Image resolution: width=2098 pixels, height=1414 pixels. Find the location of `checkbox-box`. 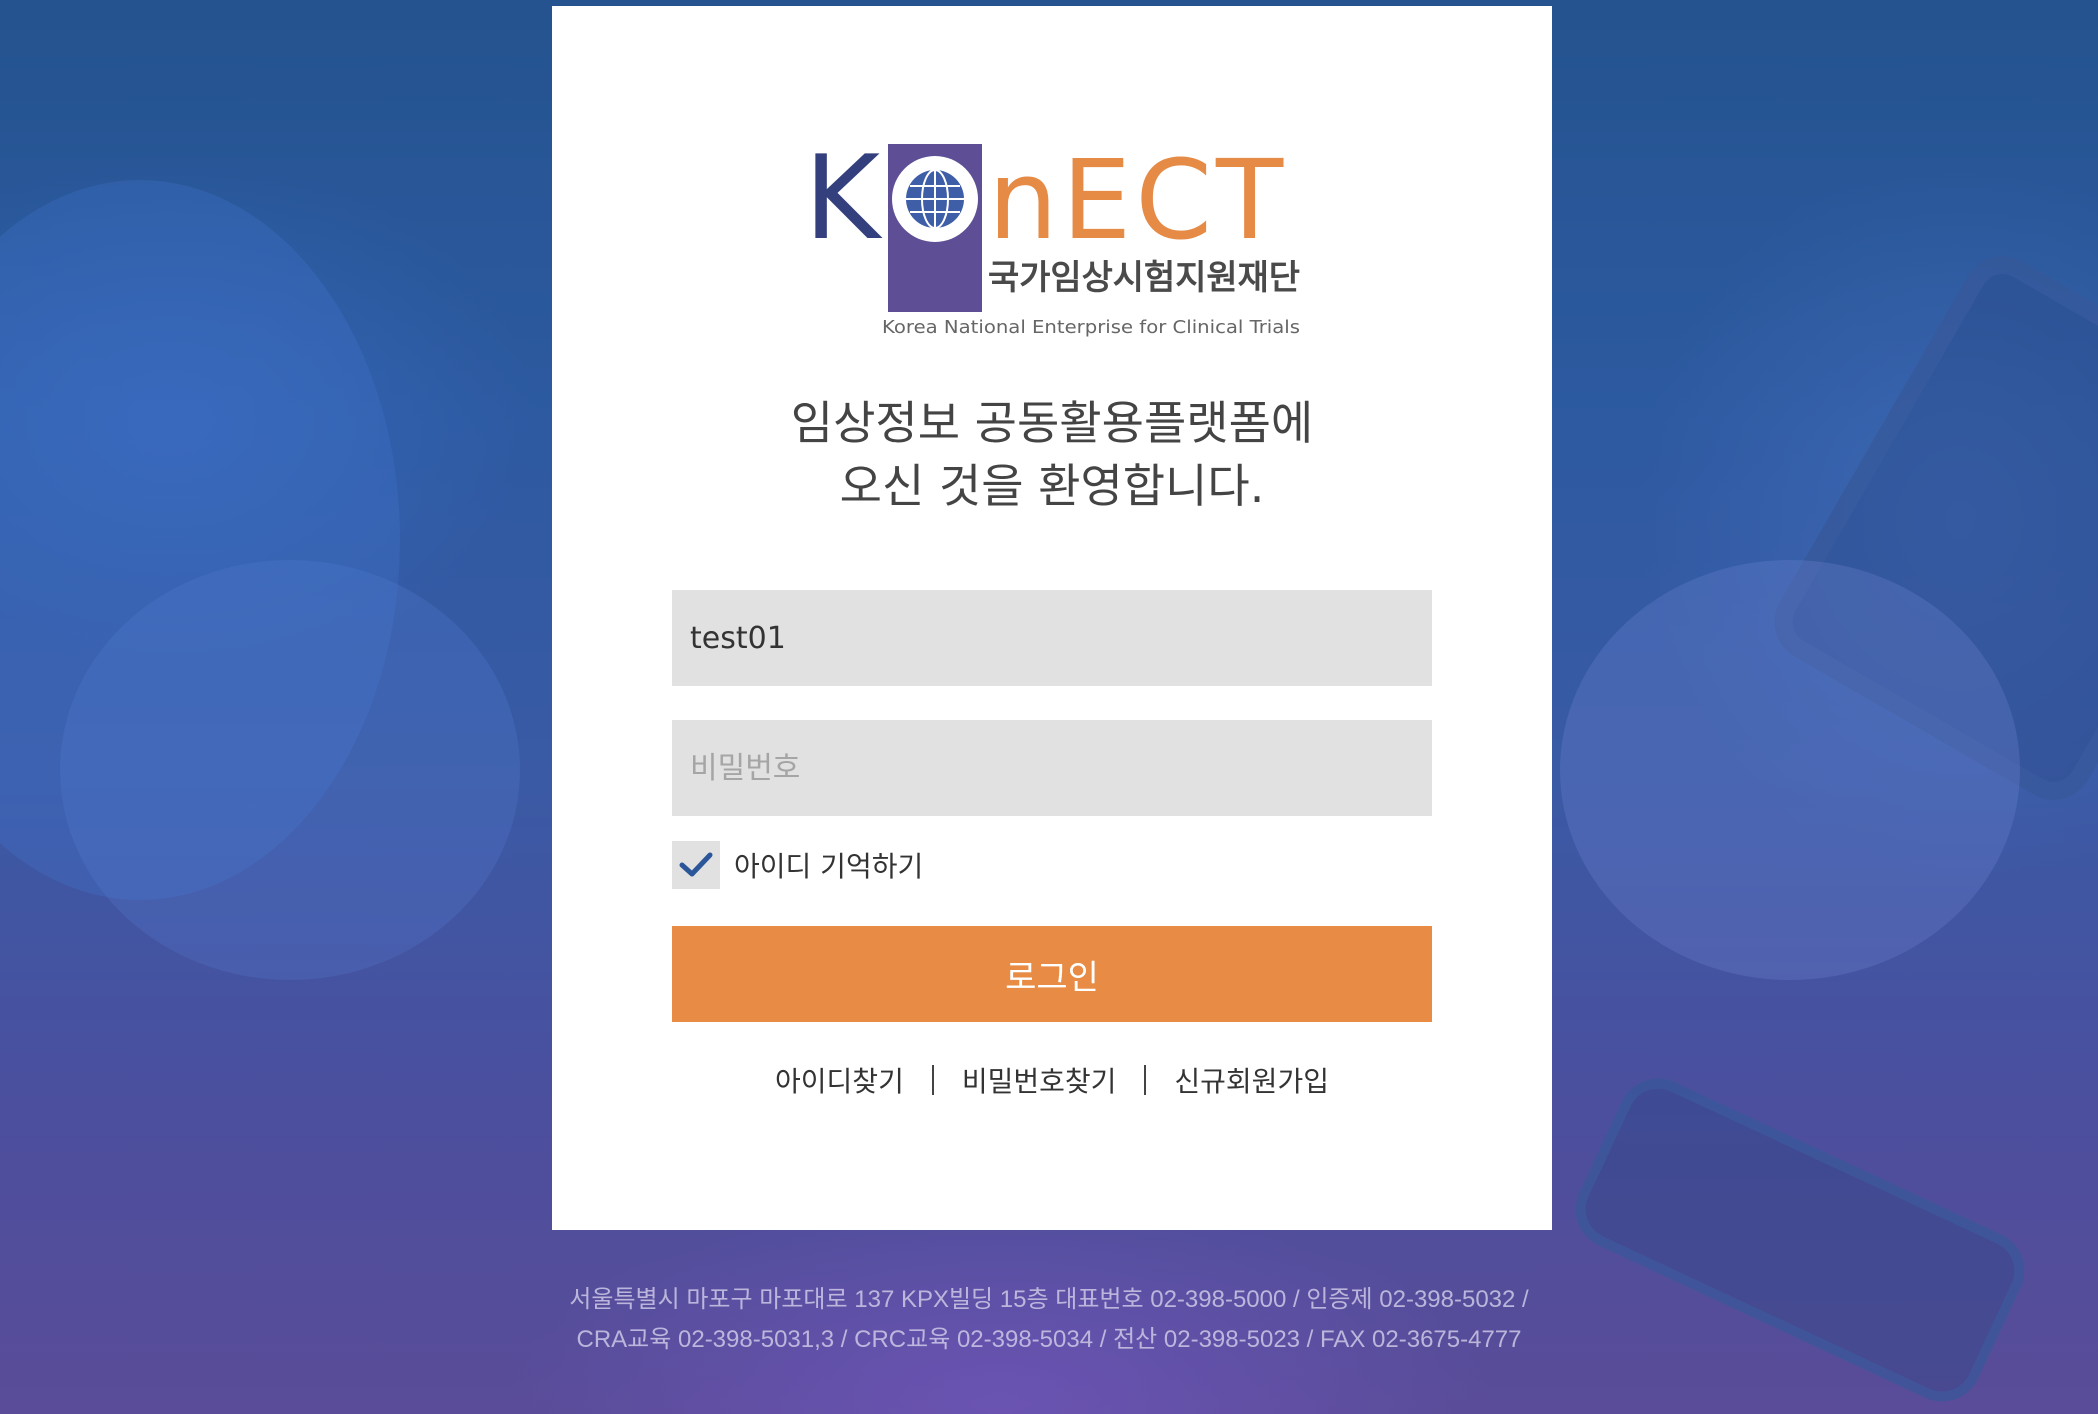

checkbox-box is located at coordinates (696, 865).